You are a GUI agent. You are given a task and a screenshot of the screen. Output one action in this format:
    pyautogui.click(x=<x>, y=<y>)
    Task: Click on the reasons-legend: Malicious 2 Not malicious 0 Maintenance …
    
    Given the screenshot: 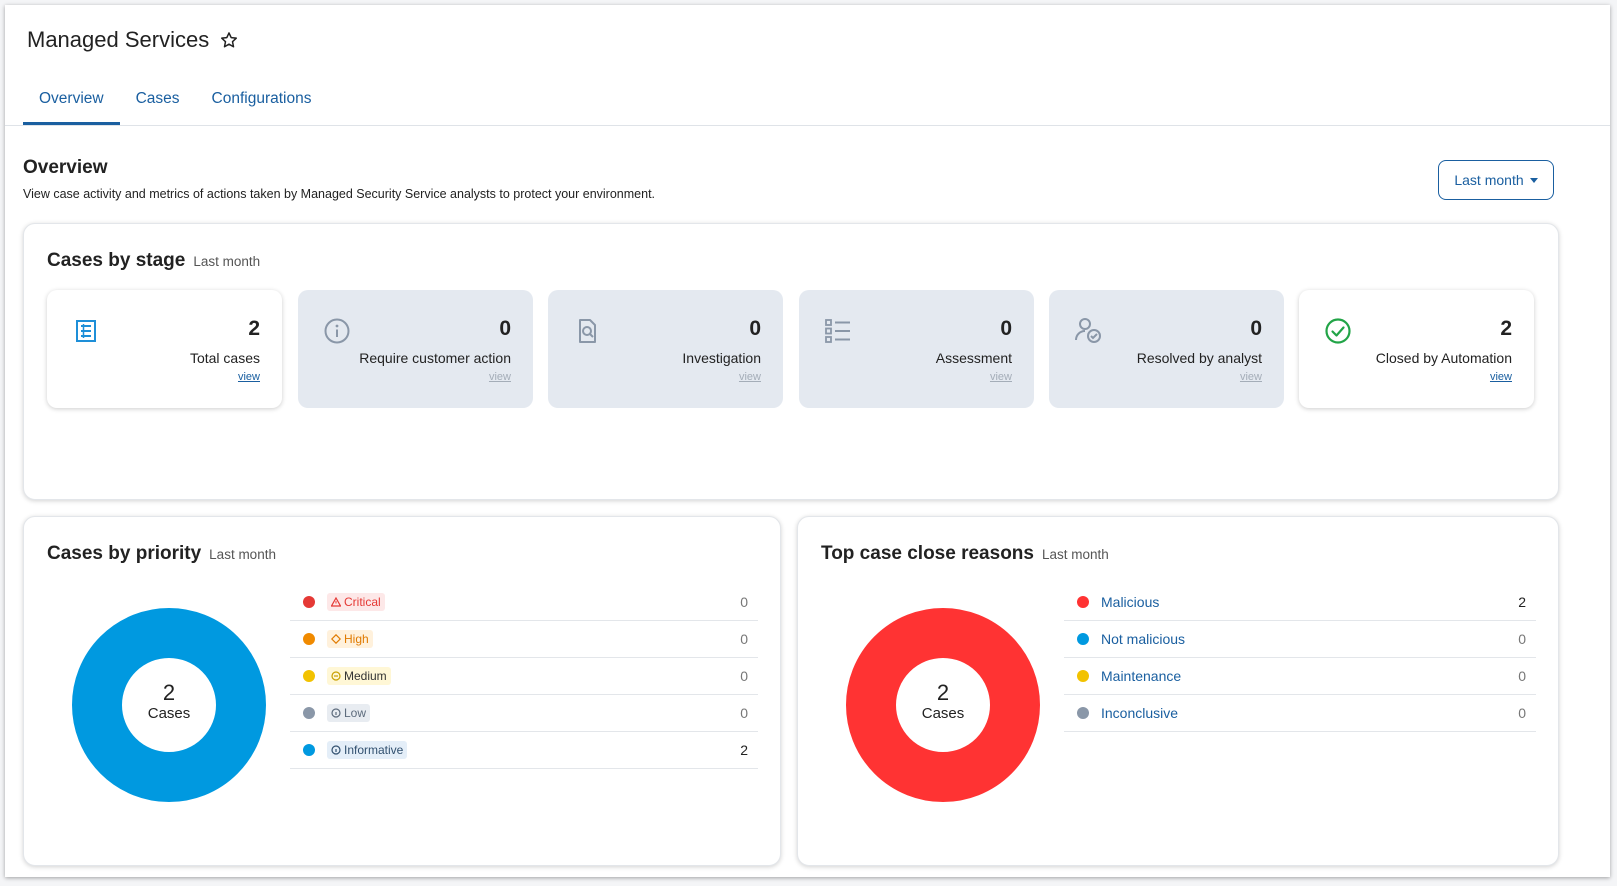 What is the action you would take?
    pyautogui.click(x=1300, y=658)
    